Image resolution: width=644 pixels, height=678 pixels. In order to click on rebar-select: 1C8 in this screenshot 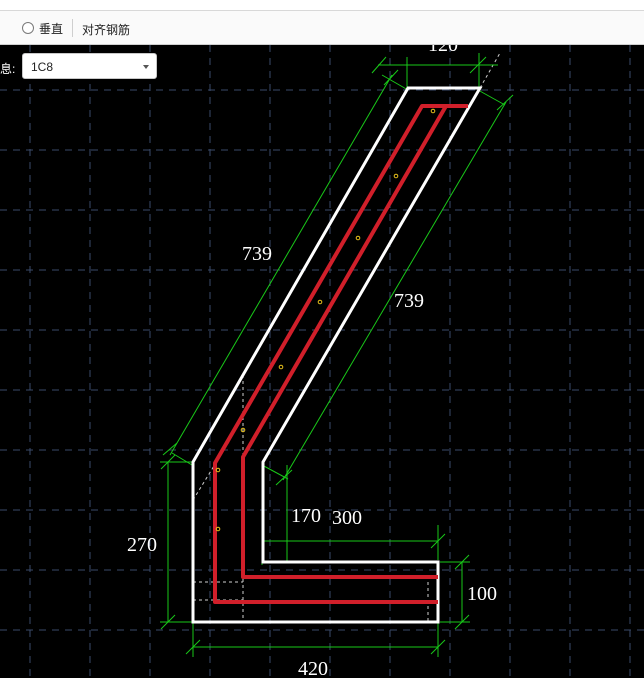, I will do `click(89, 66)`.